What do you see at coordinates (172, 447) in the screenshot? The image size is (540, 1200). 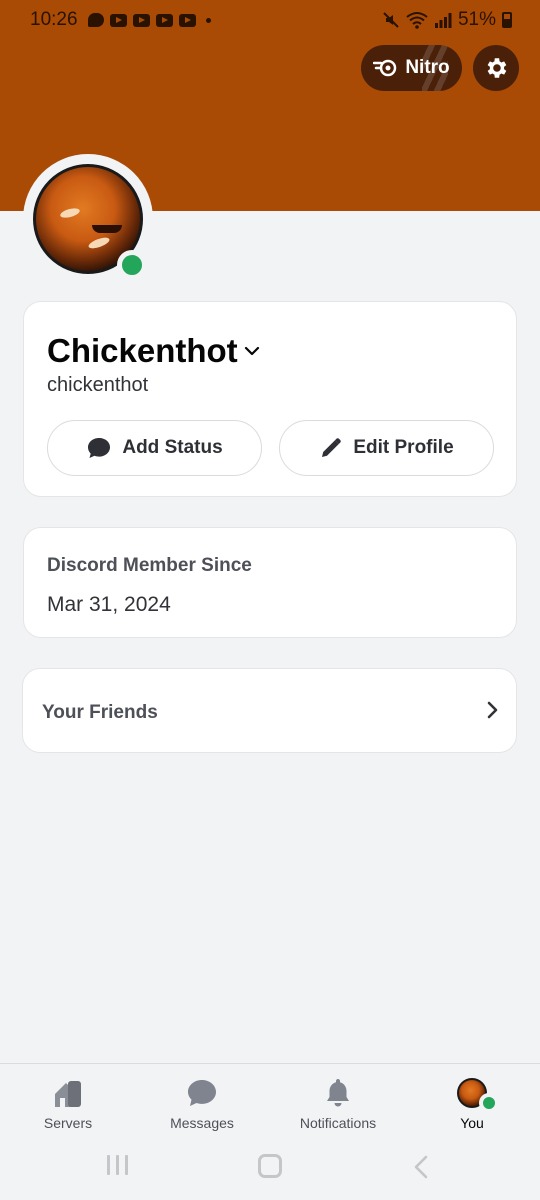 I see `add-status-label: Add Status` at bounding box center [172, 447].